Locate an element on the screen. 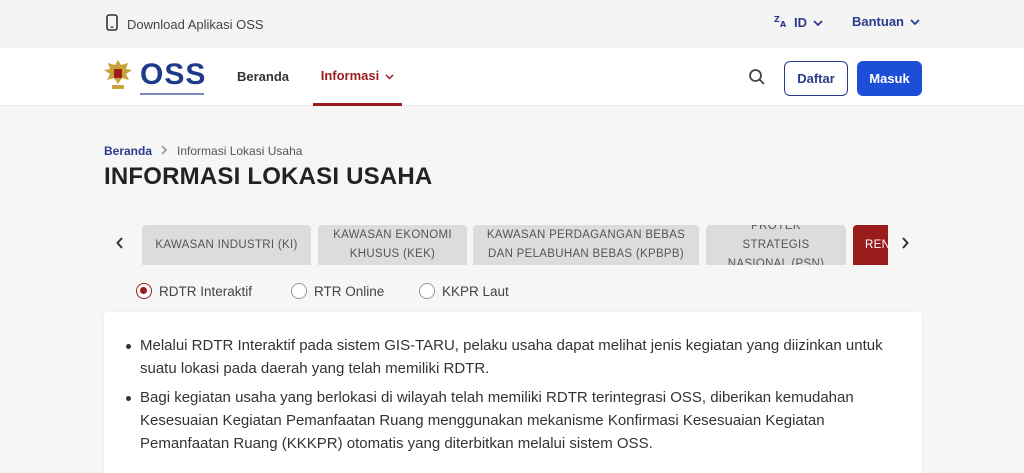  download-app-link: Download Aplikasi OSS is located at coordinates (185, 24).